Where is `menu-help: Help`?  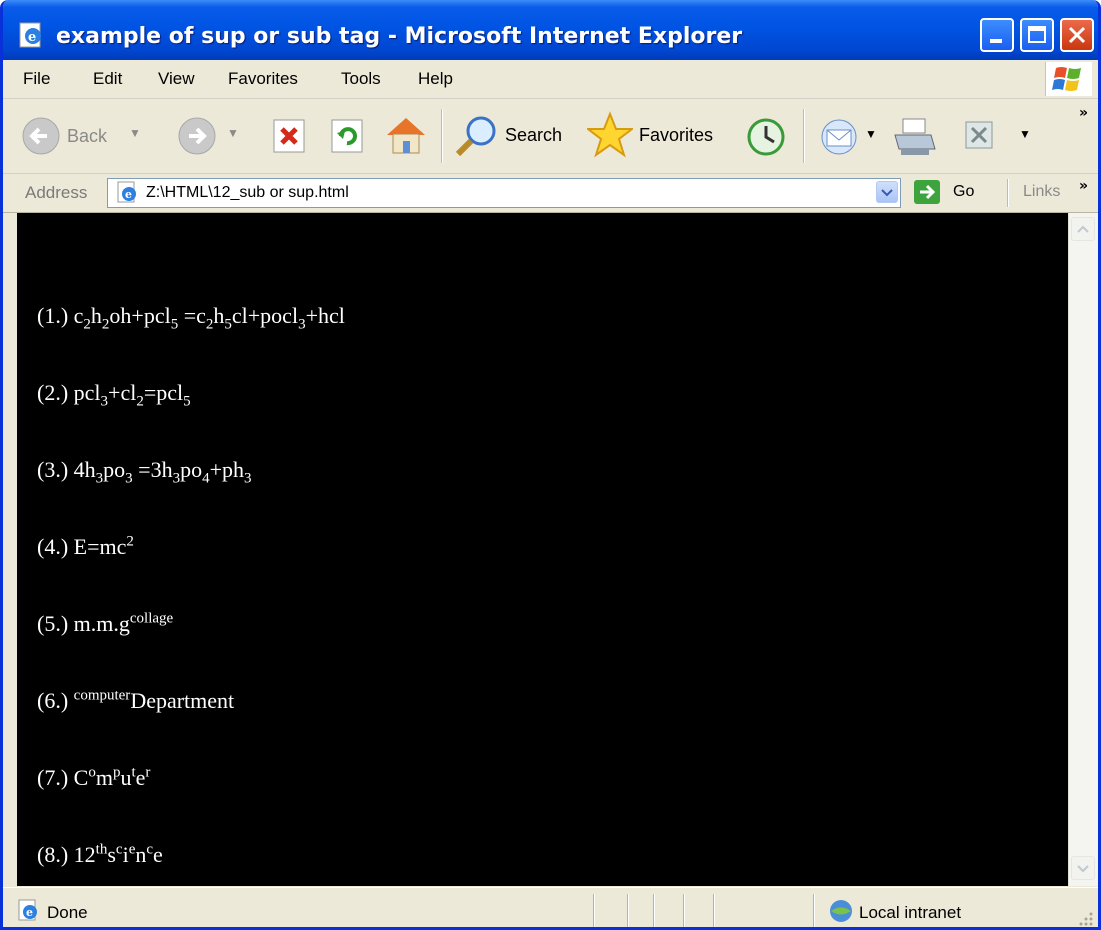
menu-help: Help is located at coordinates (435, 79).